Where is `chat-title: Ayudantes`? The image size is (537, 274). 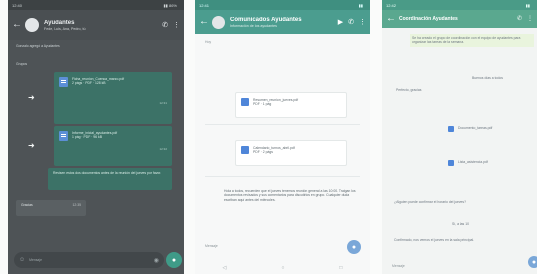 chat-title: Ayudantes is located at coordinates (59, 22).